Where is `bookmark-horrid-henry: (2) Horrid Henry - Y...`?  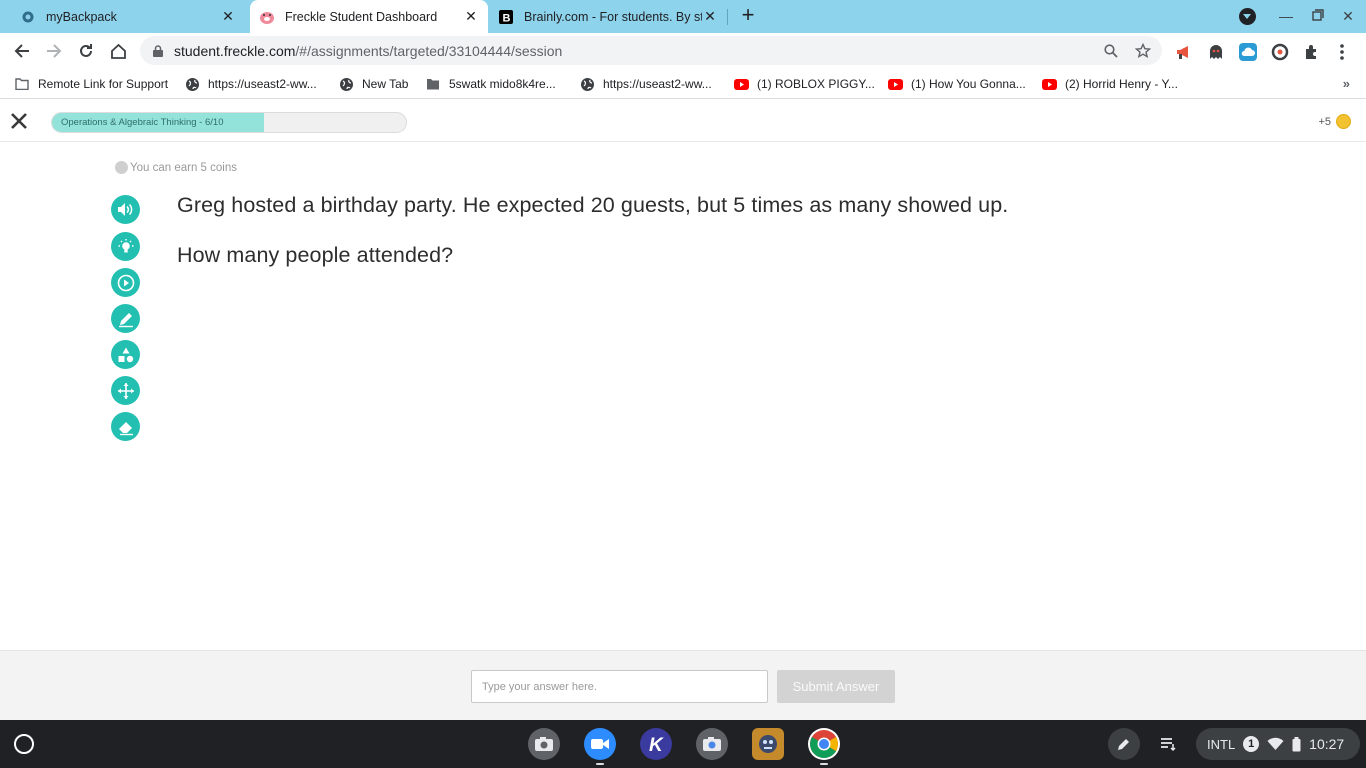 bookmark-horrid-henry: (2) Horrid Henry - Y... is located at coordinates (1109, 84).